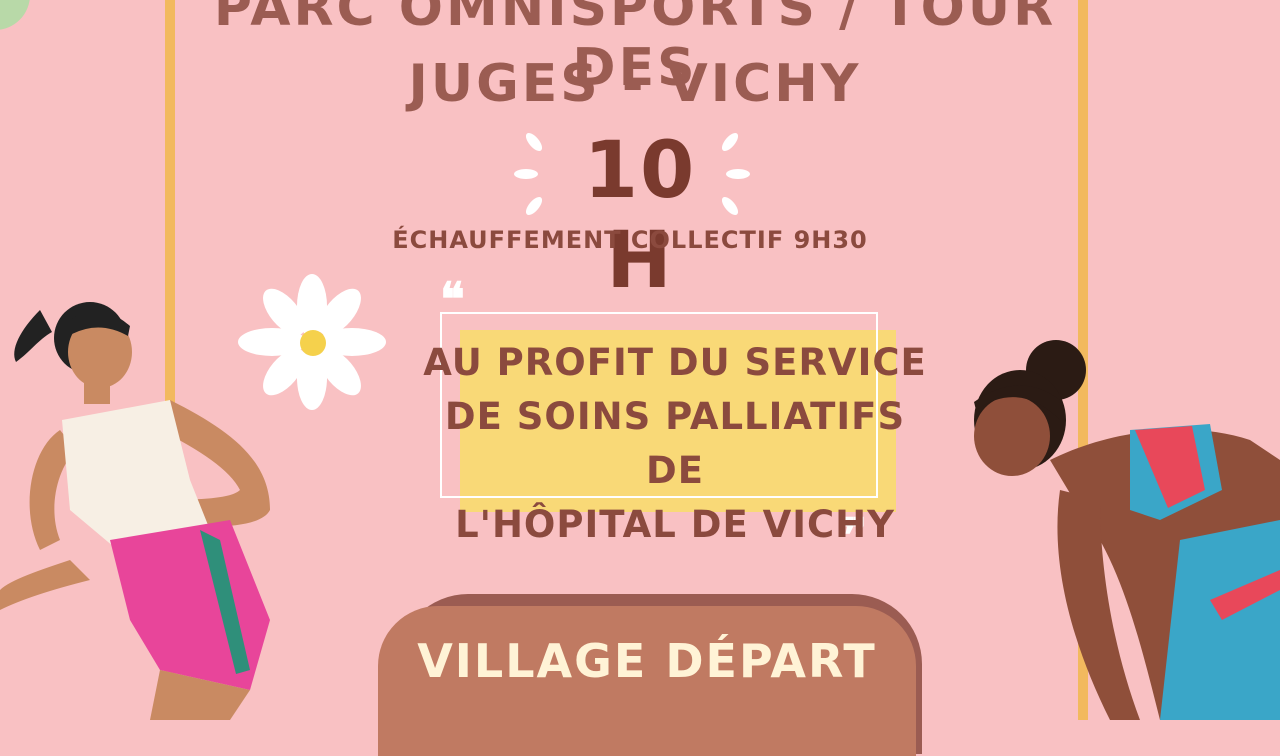 This screenshot has height=756, width=1280. I want to click on charity-line-1: AU PROFIT DU SERVICE, so click(675, 362).